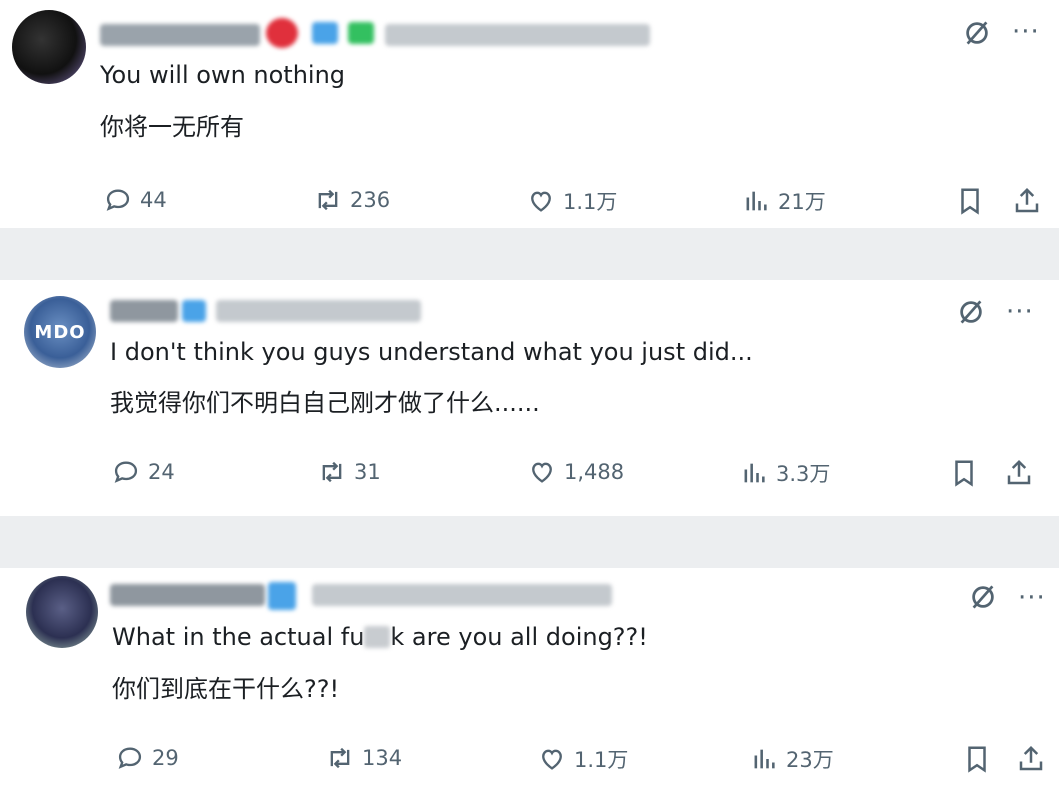 The image size is (1059, 793). What do you see at coordinates (594, 472) in the screenshot?
I see `like-count: 1,488` at bounding box center [594, 472].